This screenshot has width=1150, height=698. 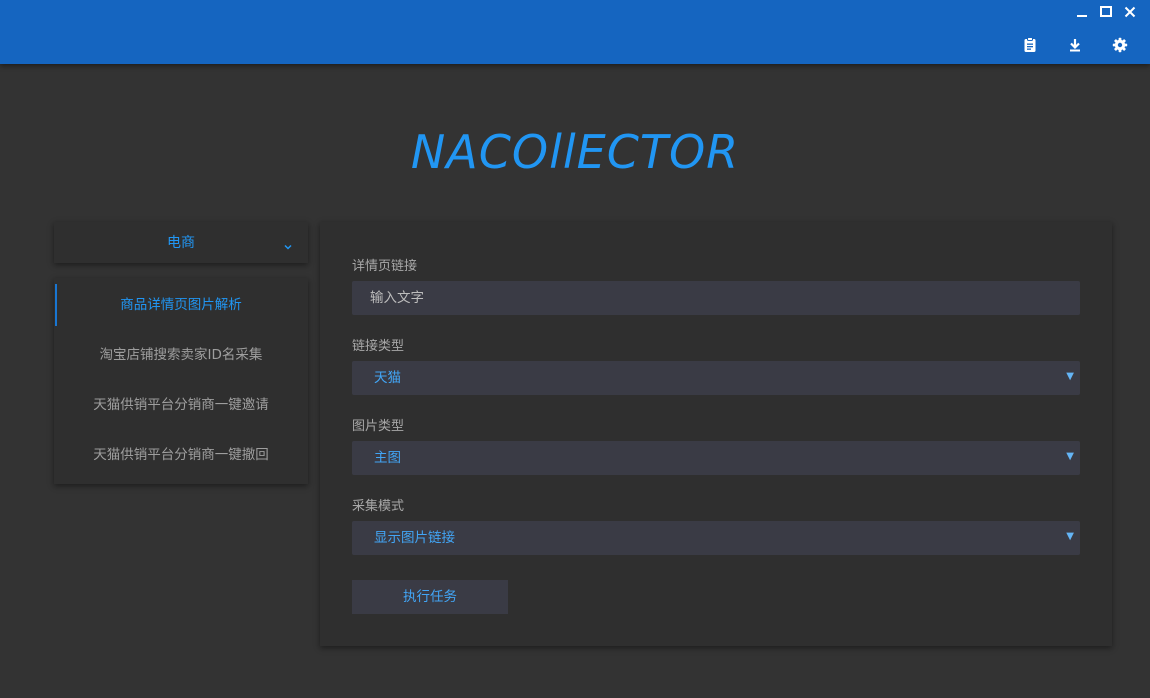 I want to click on minimize-icon, so click(x=1082, y=12).